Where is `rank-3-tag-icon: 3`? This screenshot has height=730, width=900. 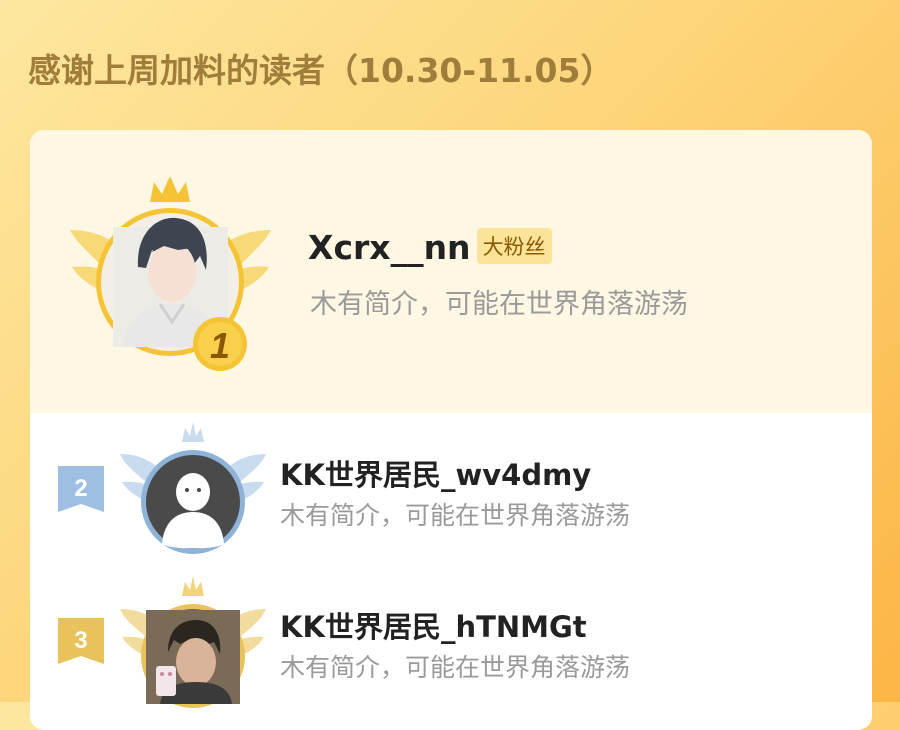
rank-3-tag-icon: 3 is located at coordinates (81, 641).